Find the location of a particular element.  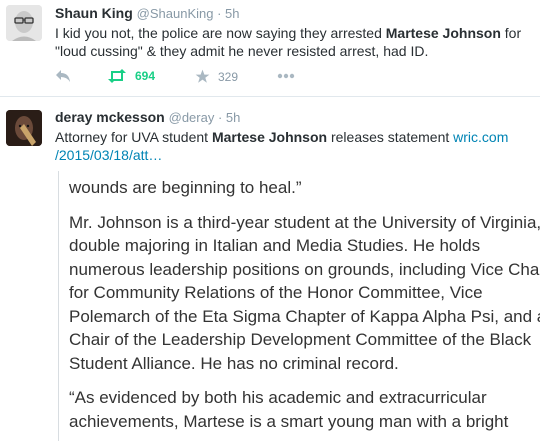

author-handle: @ShaunKing is located at coordinates (175, 13).